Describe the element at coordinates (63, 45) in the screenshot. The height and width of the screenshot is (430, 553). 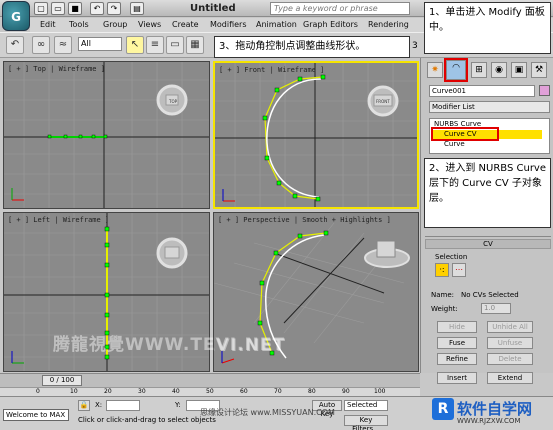
I see `unlink-icon: ≈` at that location.